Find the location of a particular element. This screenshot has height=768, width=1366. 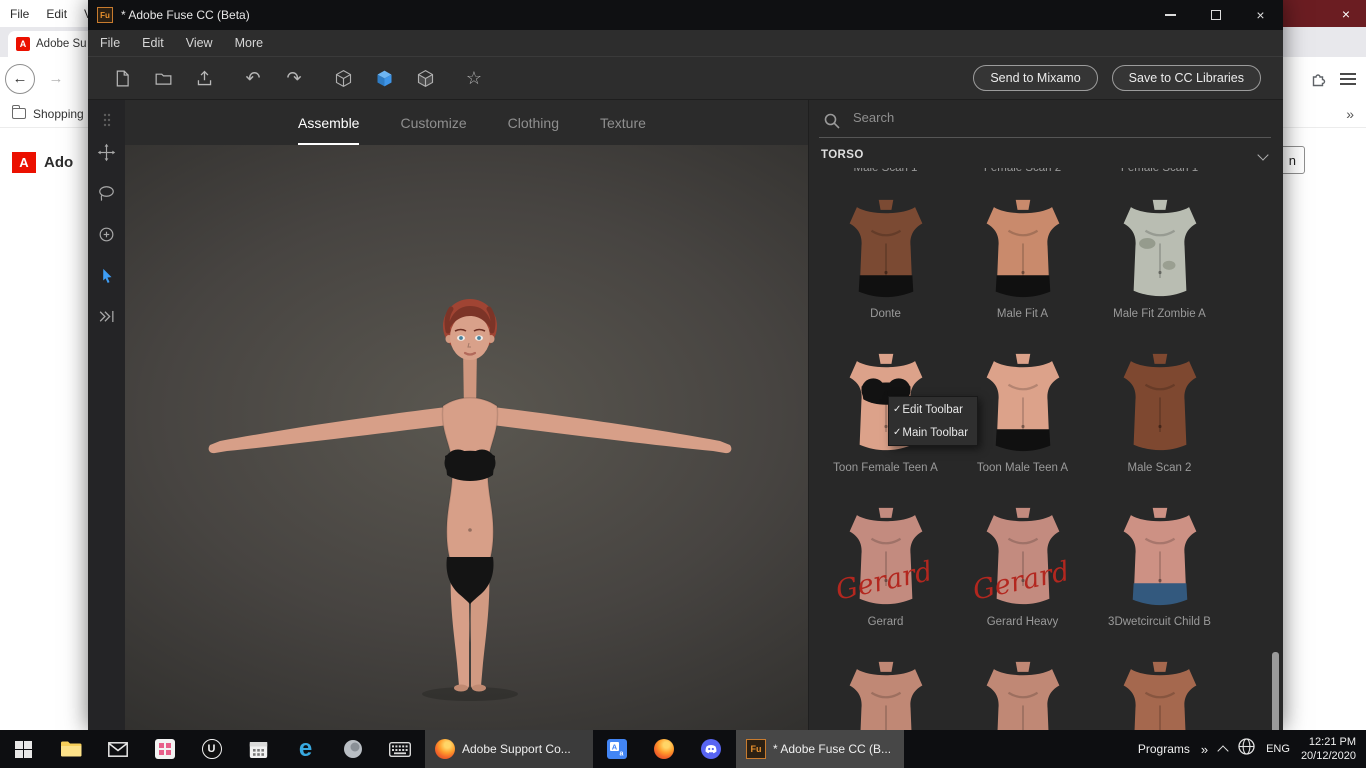

browser-page-content: A Ado is located at coordinates (46, 429).